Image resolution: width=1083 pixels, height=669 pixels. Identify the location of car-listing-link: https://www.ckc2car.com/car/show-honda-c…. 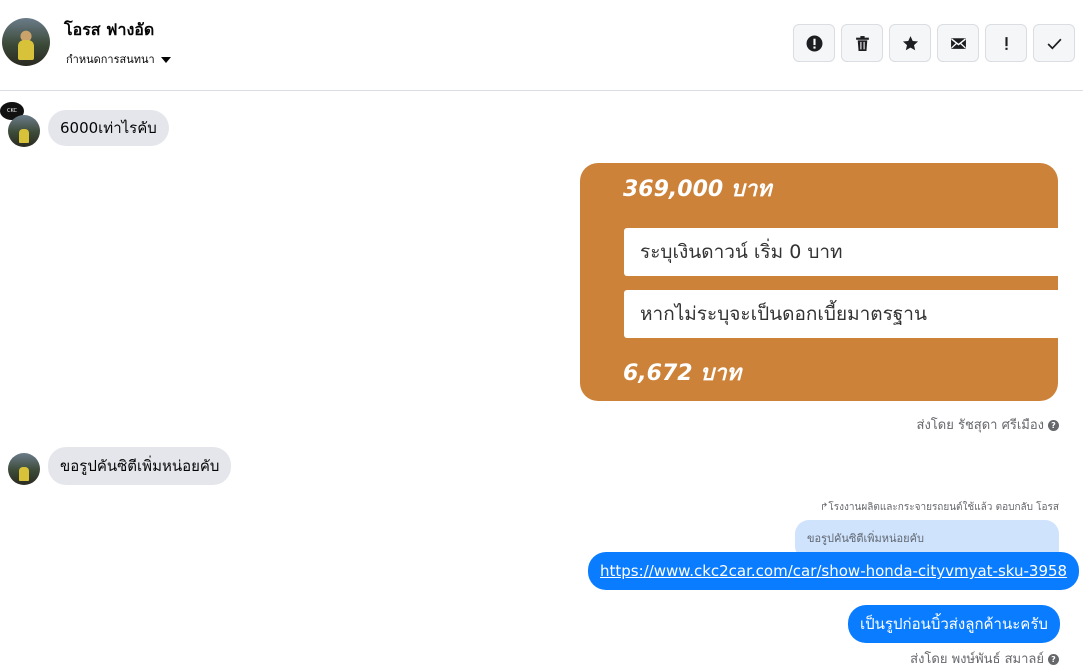
(833, 571).